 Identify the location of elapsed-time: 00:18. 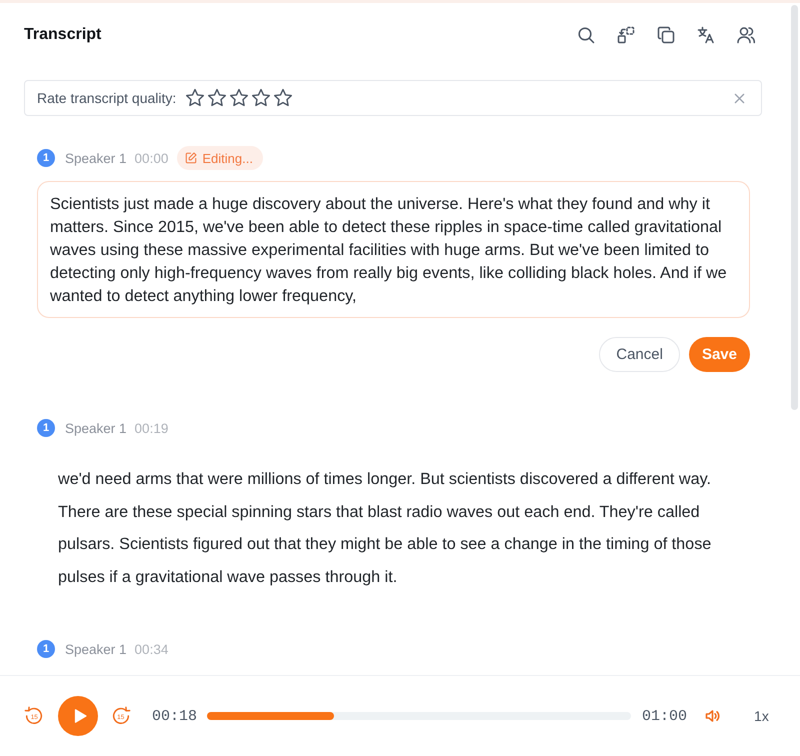
(175, 716).